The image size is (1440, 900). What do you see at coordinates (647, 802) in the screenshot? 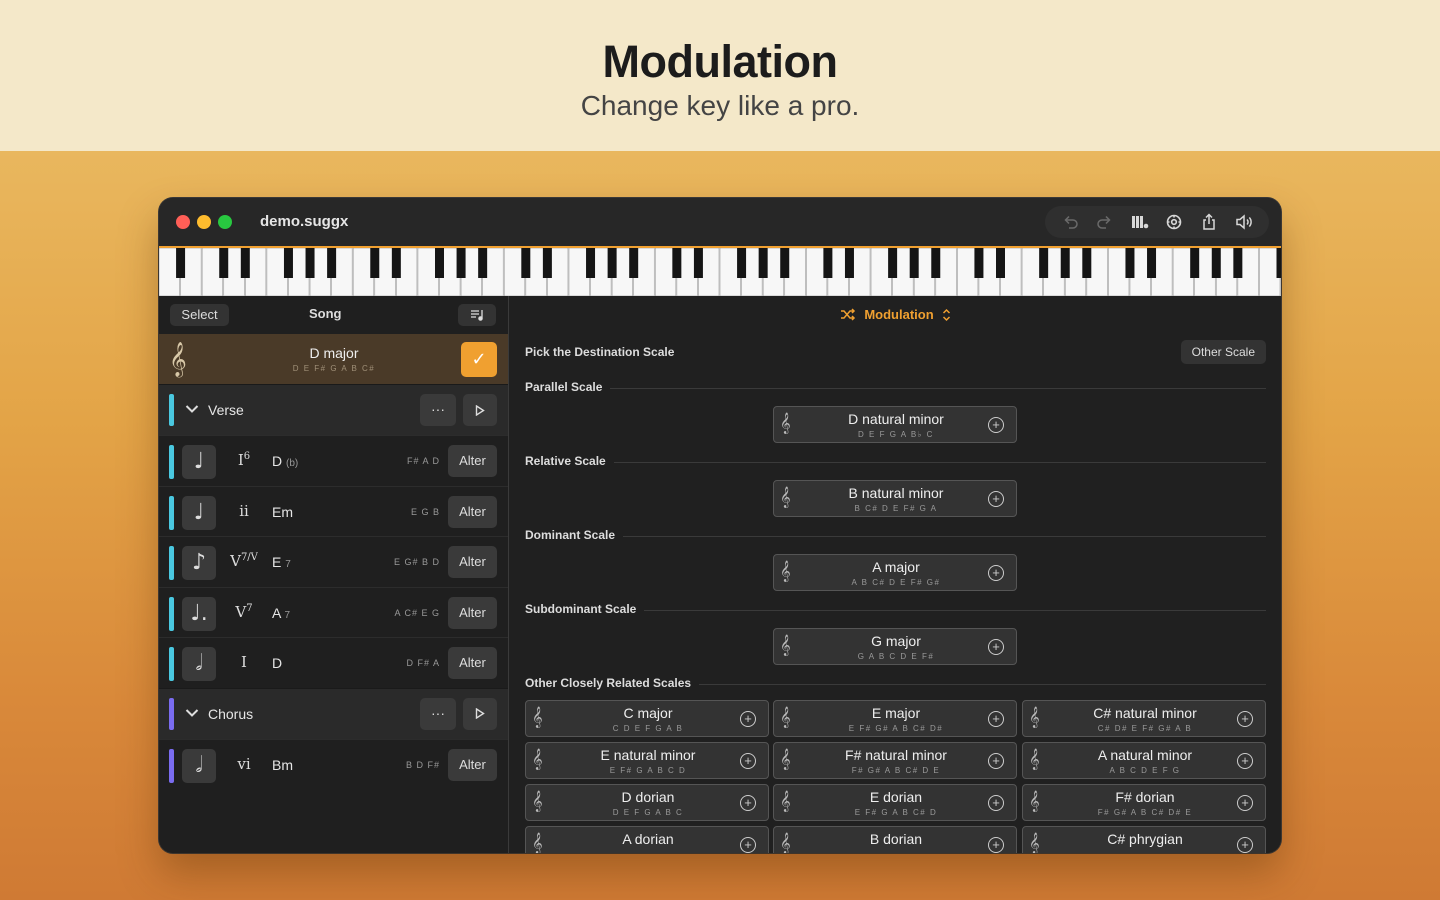
I see `scale-option-related: 𝄞 D dorian D E F G A B C +` at bounding box center [647, 802].